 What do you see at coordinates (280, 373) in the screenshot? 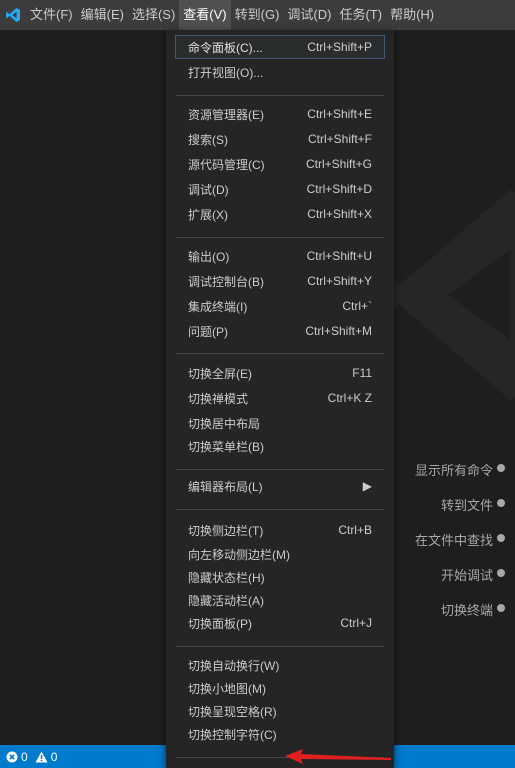
I see `menu-item-toggle-fullscreen: 切换全屏(E) F11` at bounding box center [280, 373].